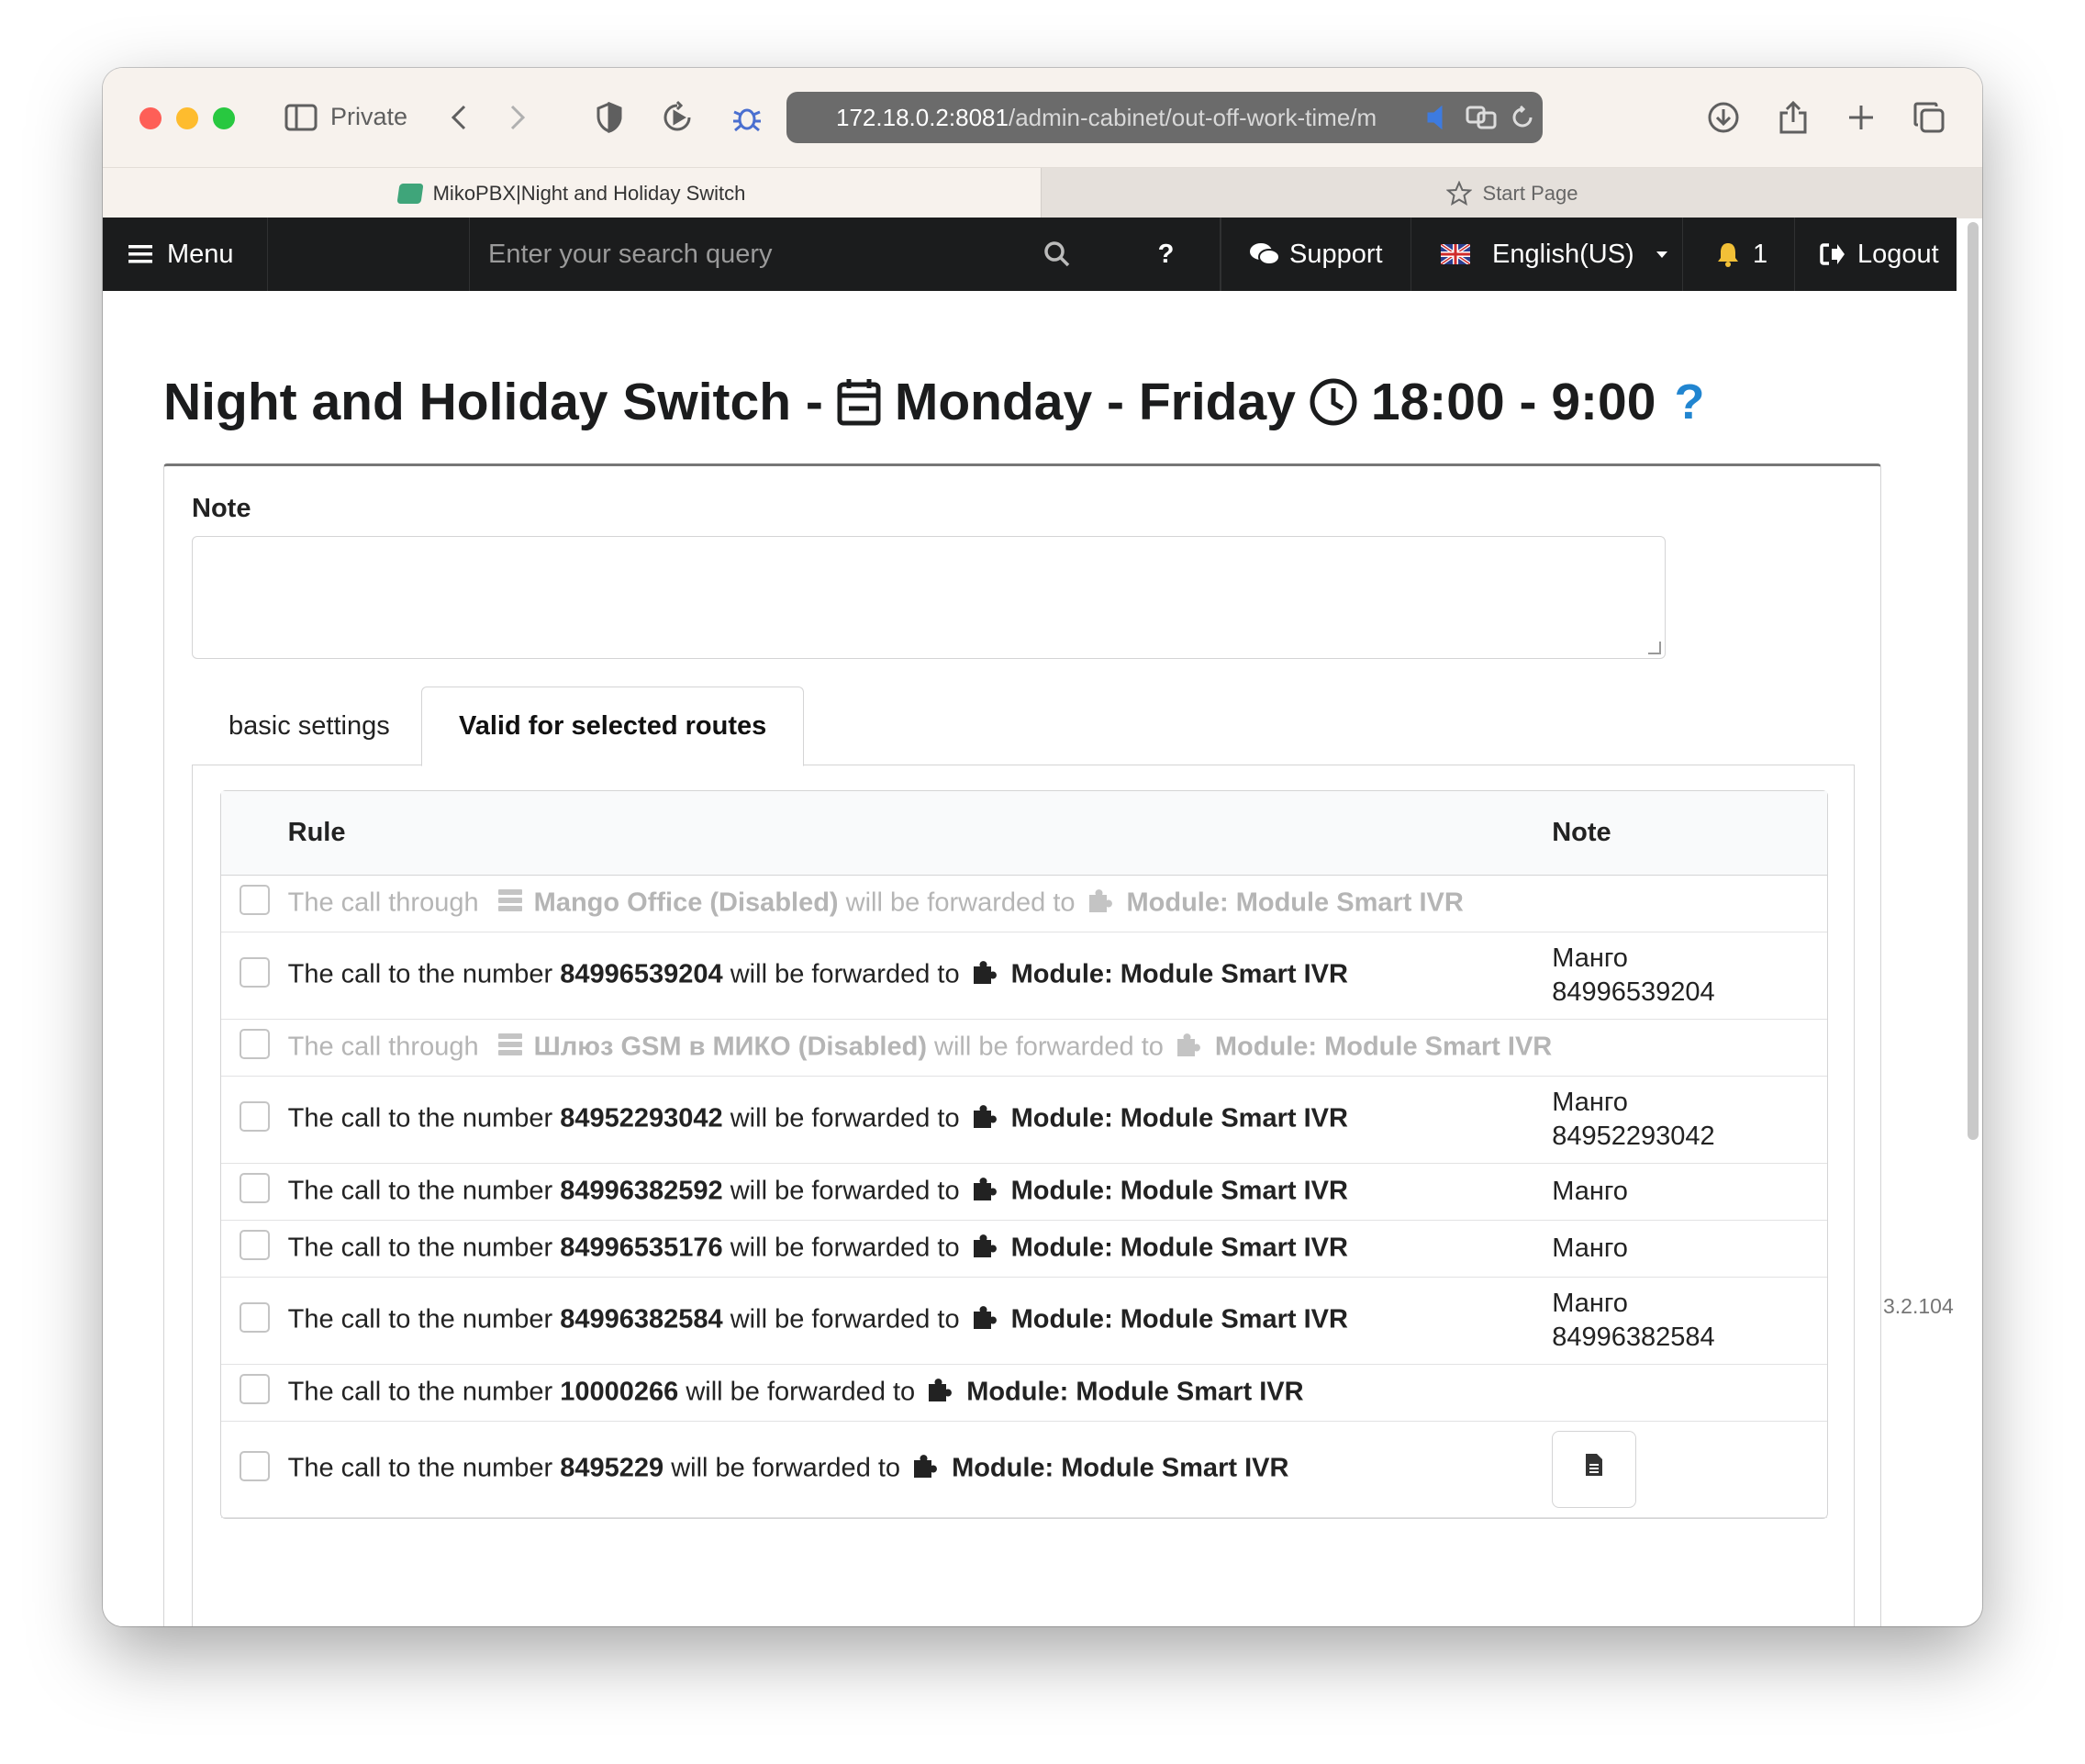  Describe the element at coordinates (459, 117) in the screenshot. I see `back-icon` at that location.